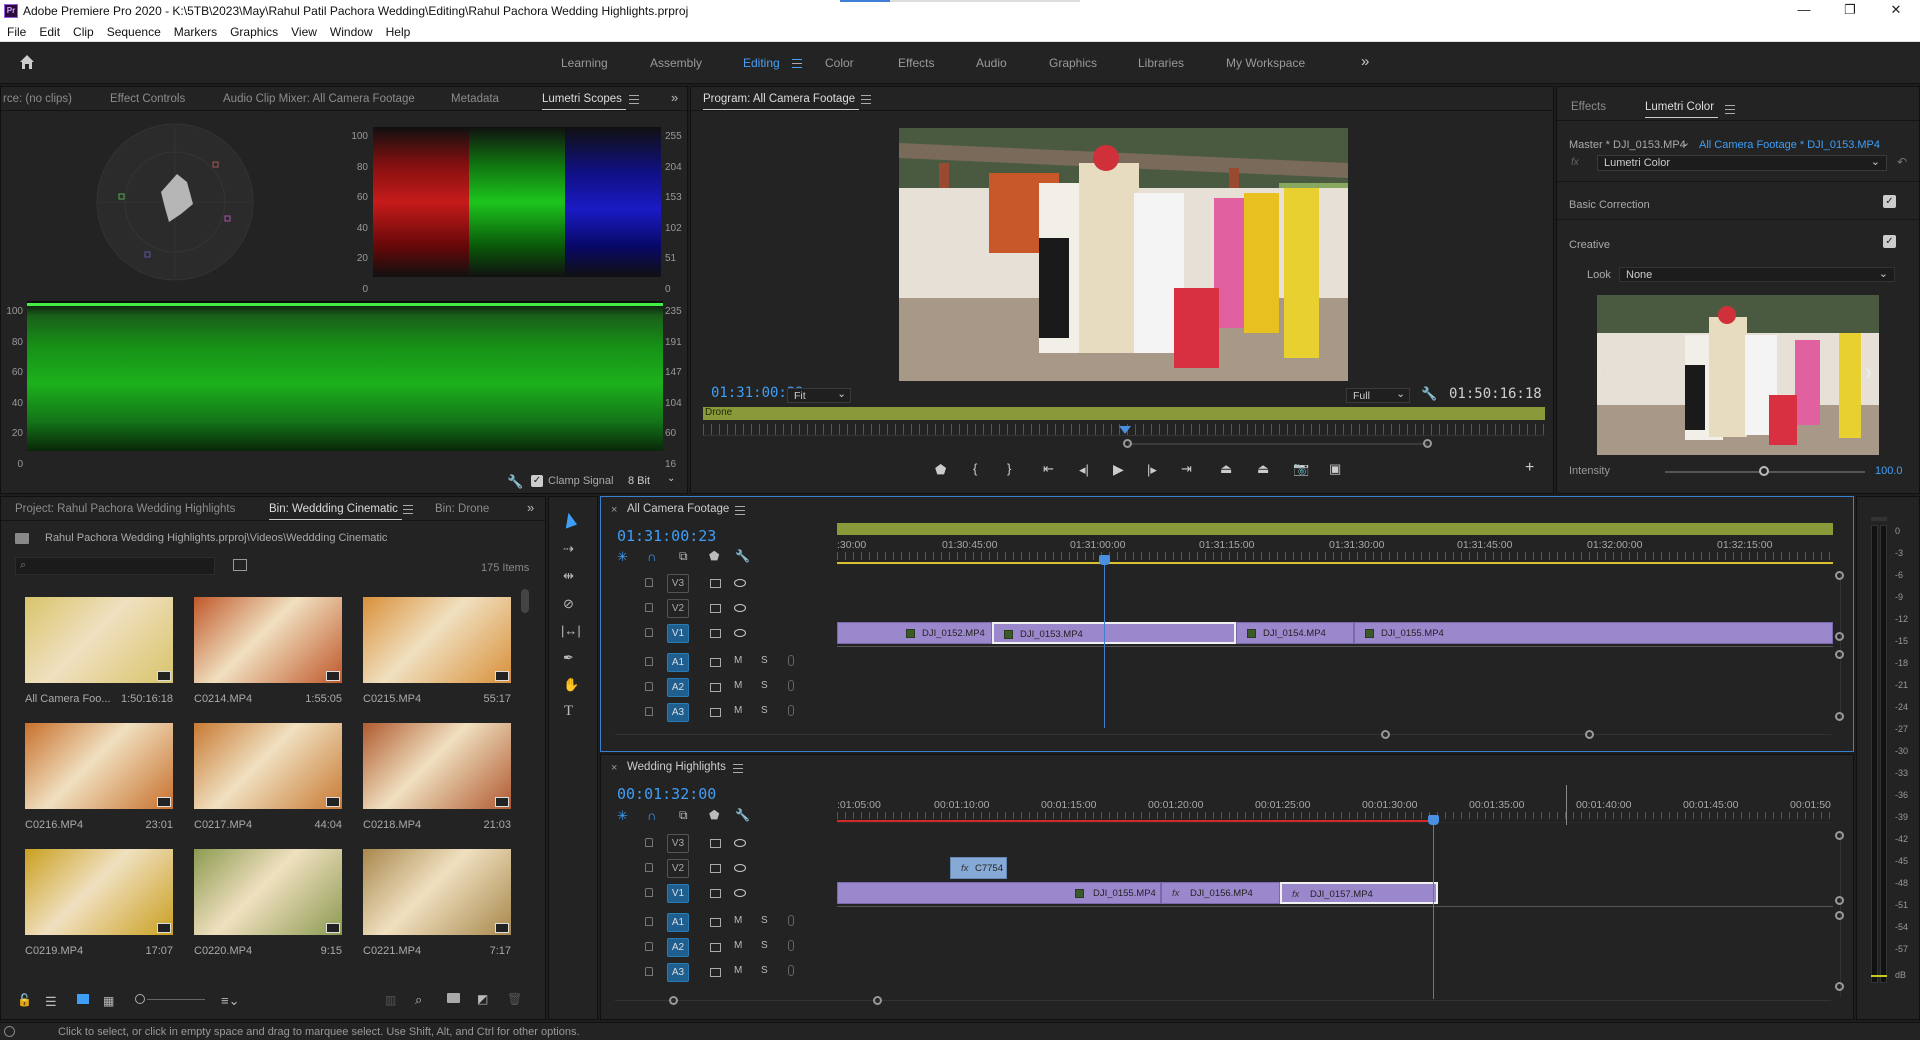  What do you see at coordinates (240, 565) in the screenshot?
I see `new-search-bin-icon` at bounding box center [240, 565].